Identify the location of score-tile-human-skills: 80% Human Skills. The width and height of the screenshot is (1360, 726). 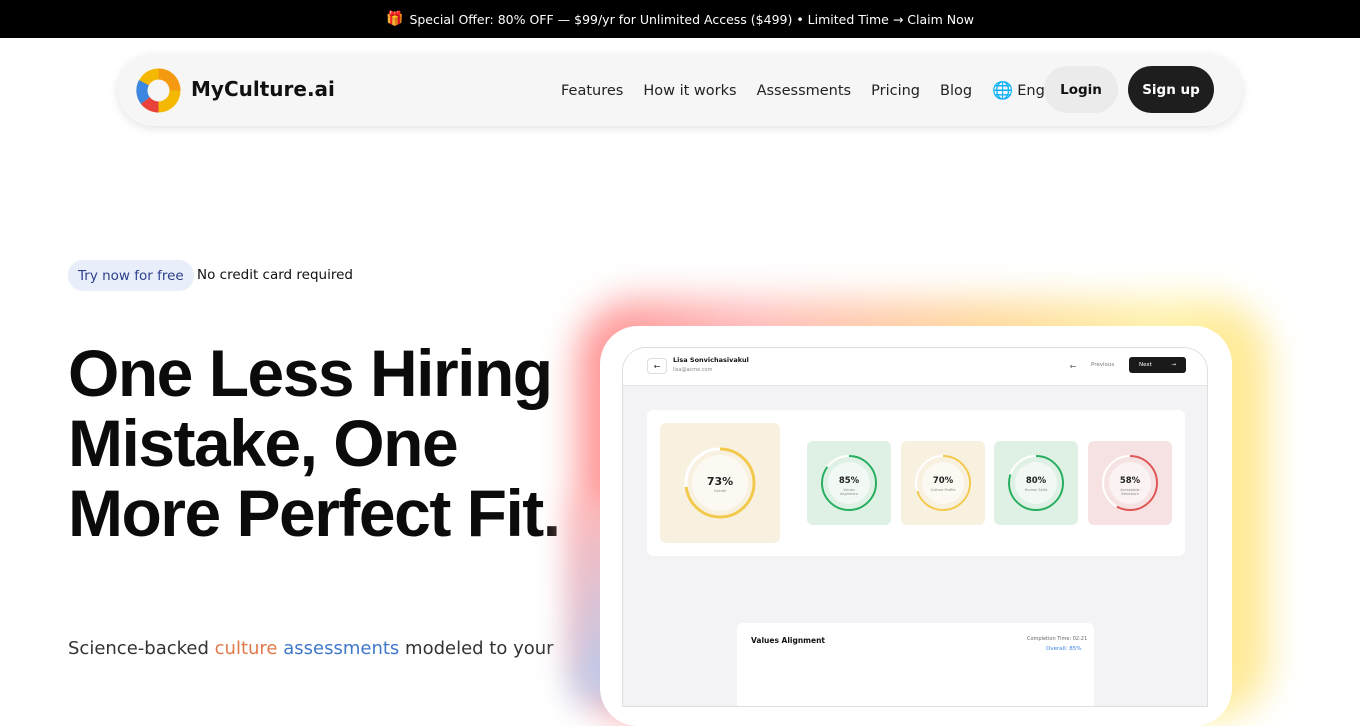
(1036, 483).